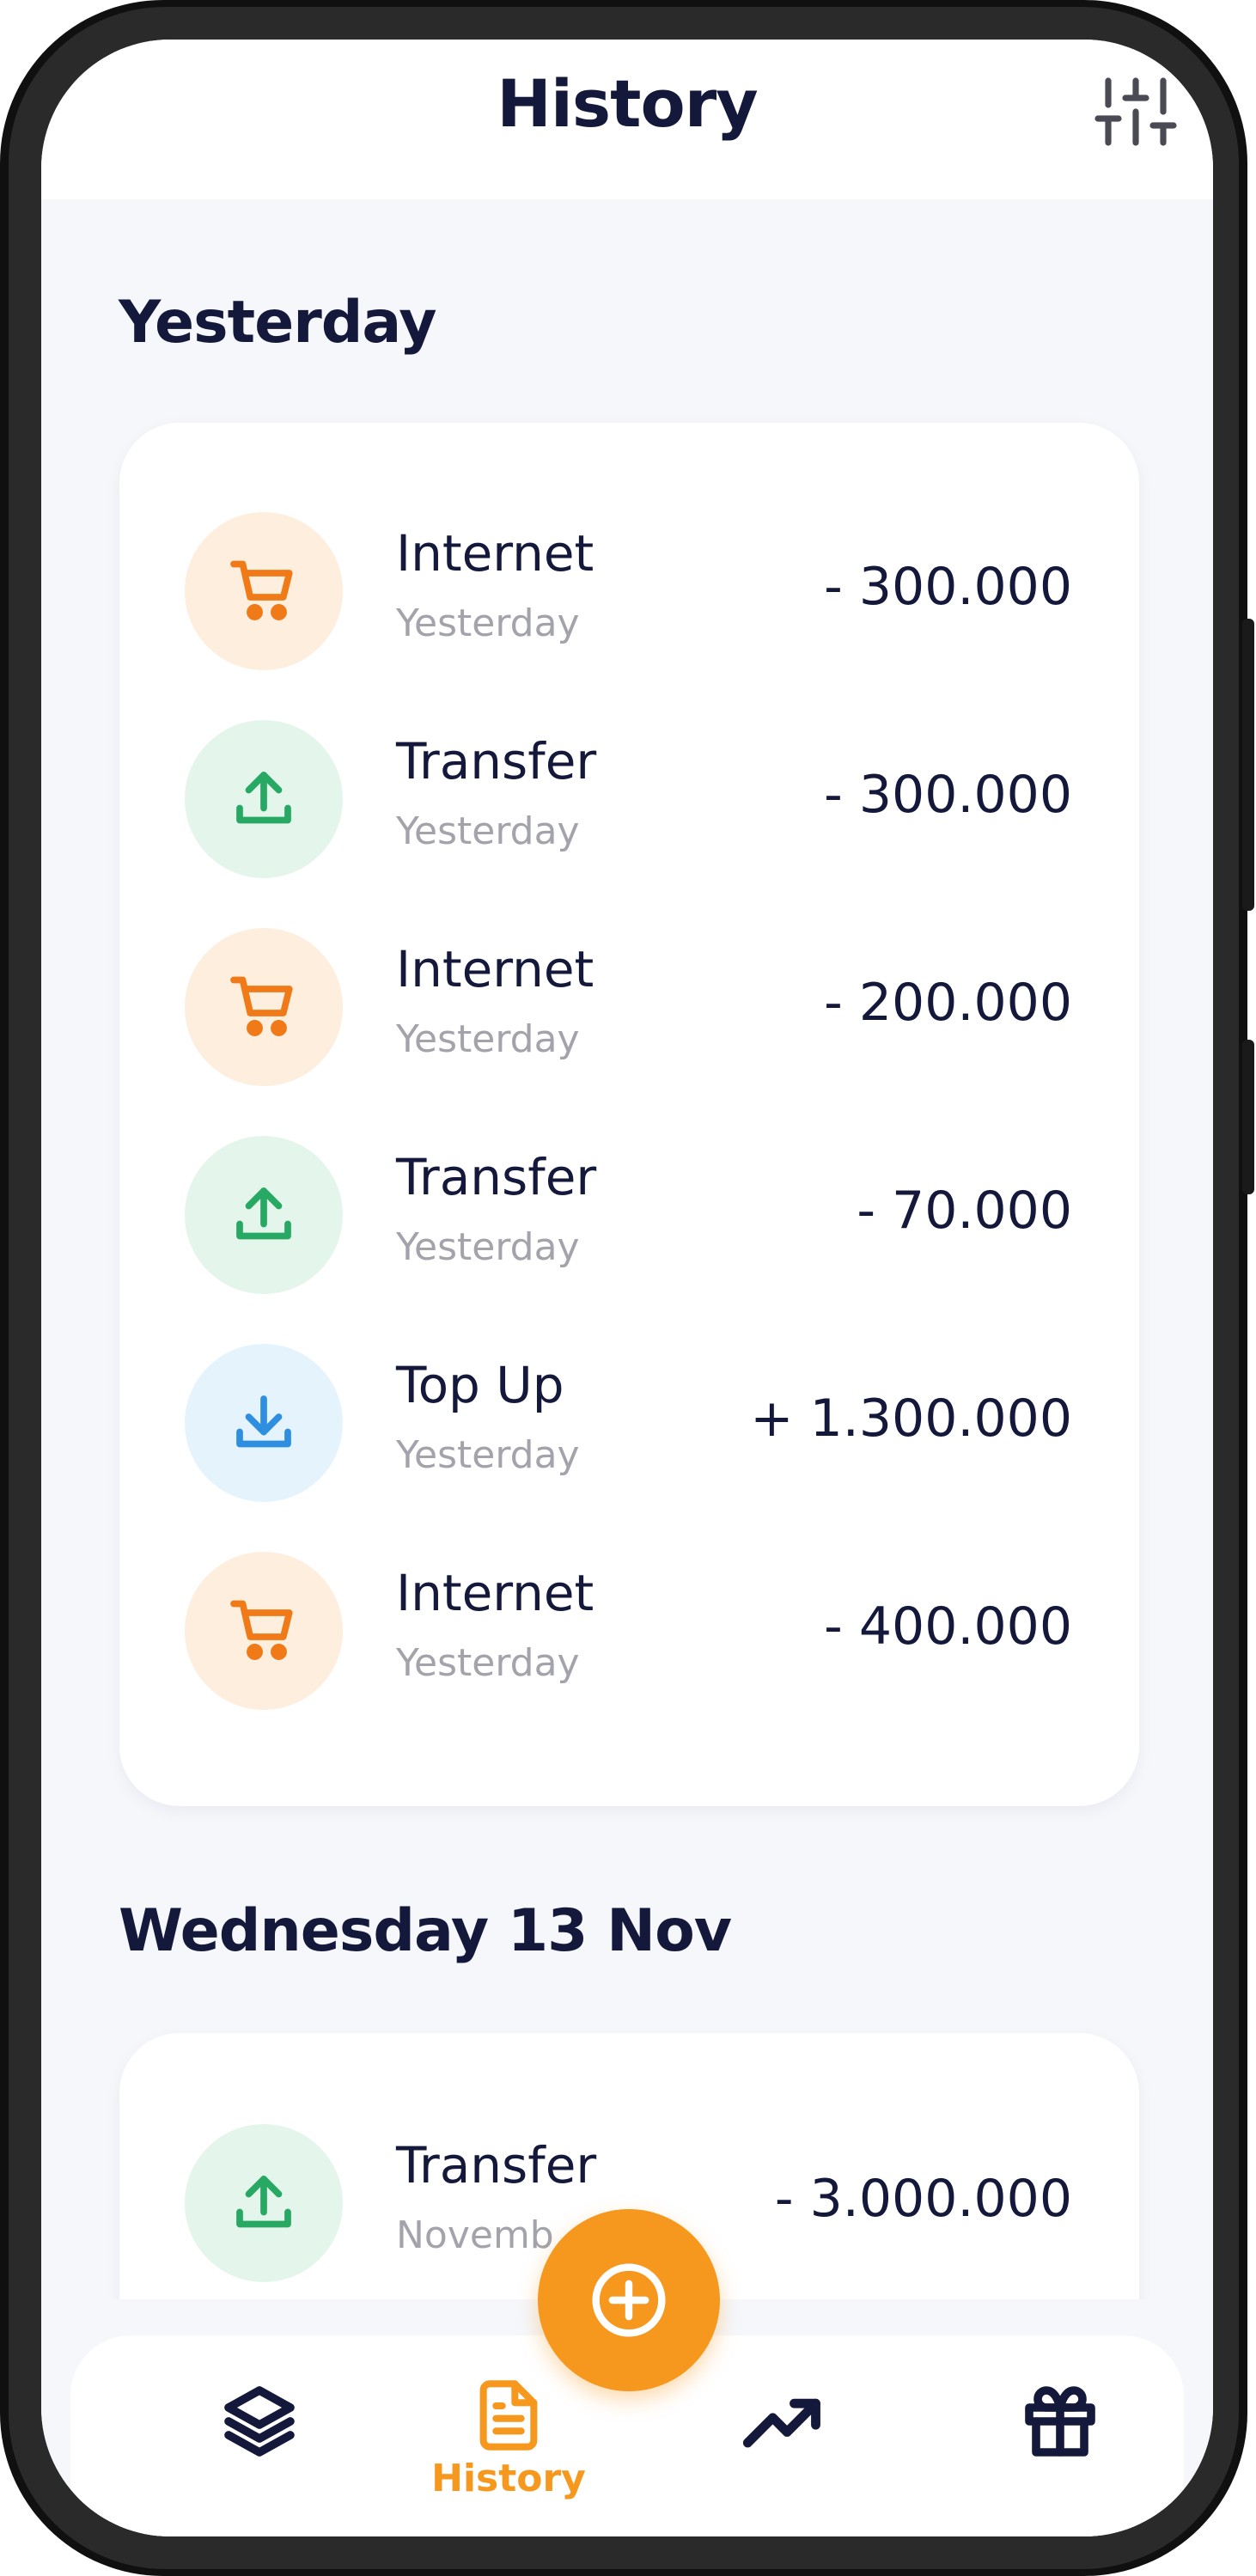 Image resolution: width=1256 pixels, height=2576 pixels. I want to click on nav-item-history: History, so click(508, 2438).